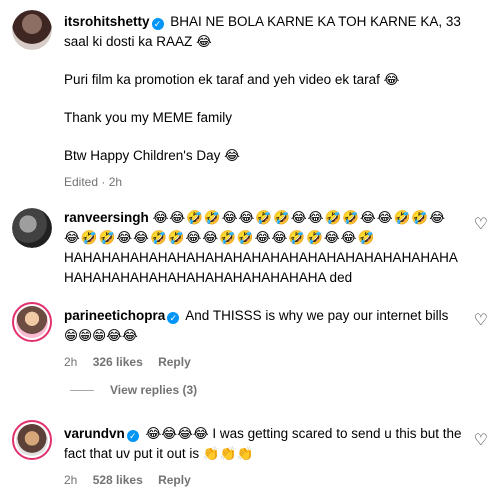 This screenshot has width=500, height=500. What do you see at coordinates (114, 315) in the screenshot?
I see `username: parineetichopra` at bounding box center [114, 315].